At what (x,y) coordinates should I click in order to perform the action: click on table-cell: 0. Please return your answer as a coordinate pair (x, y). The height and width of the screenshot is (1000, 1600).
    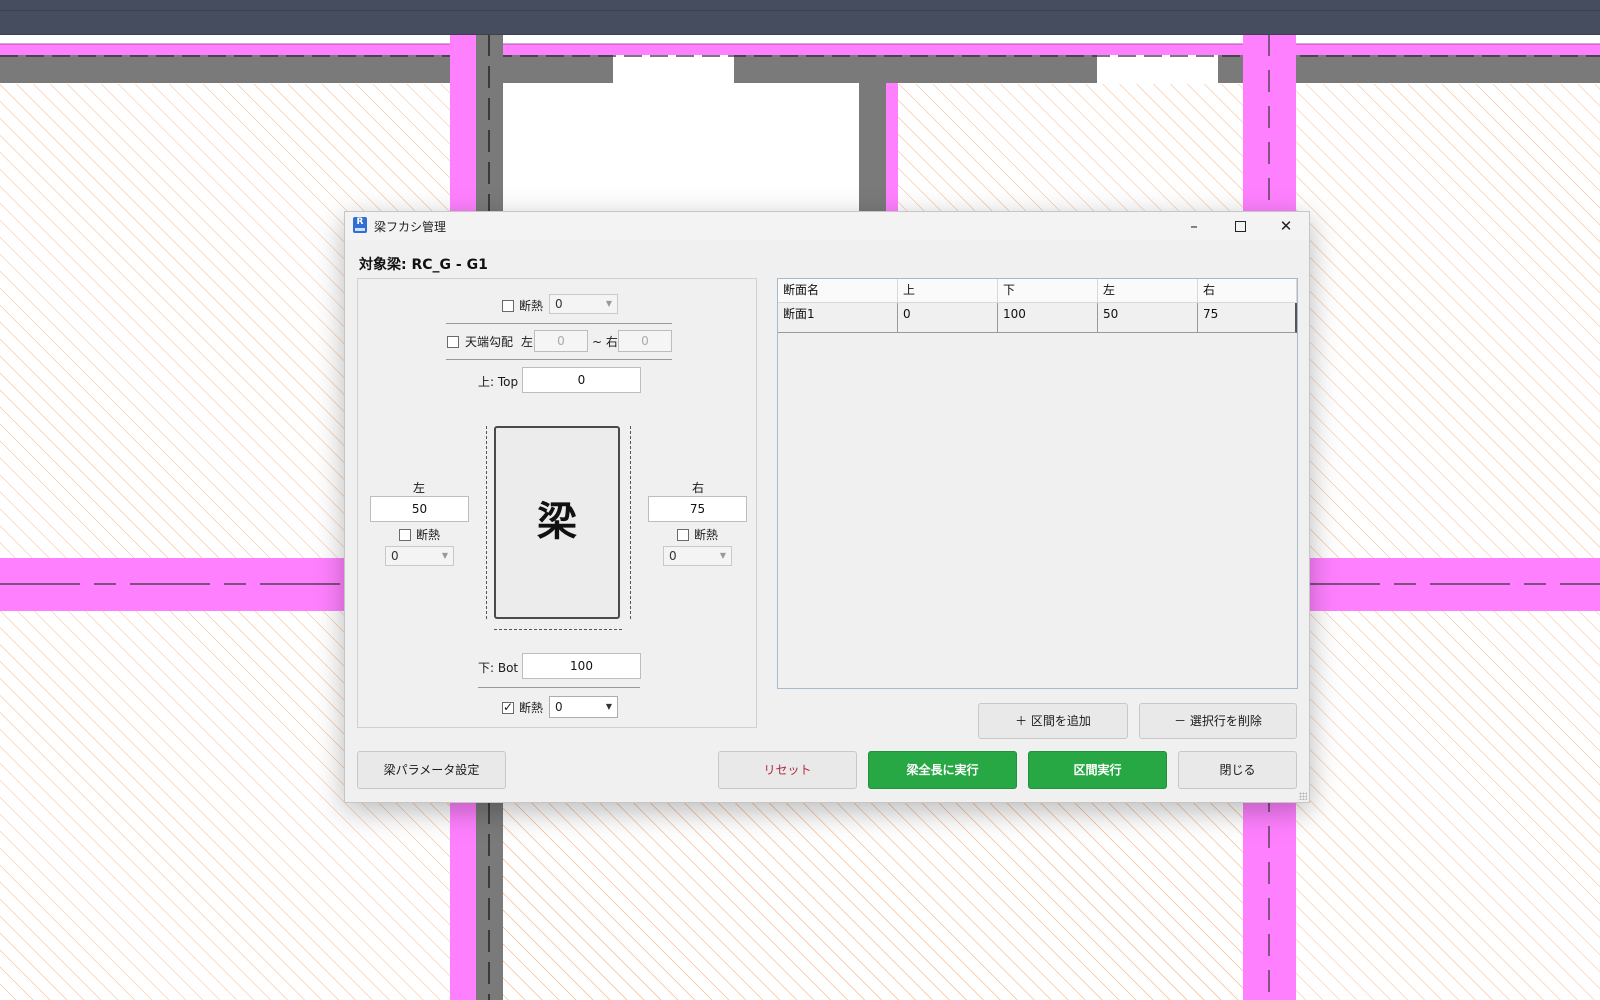
    Looking at the image, I should click on (948, 318).